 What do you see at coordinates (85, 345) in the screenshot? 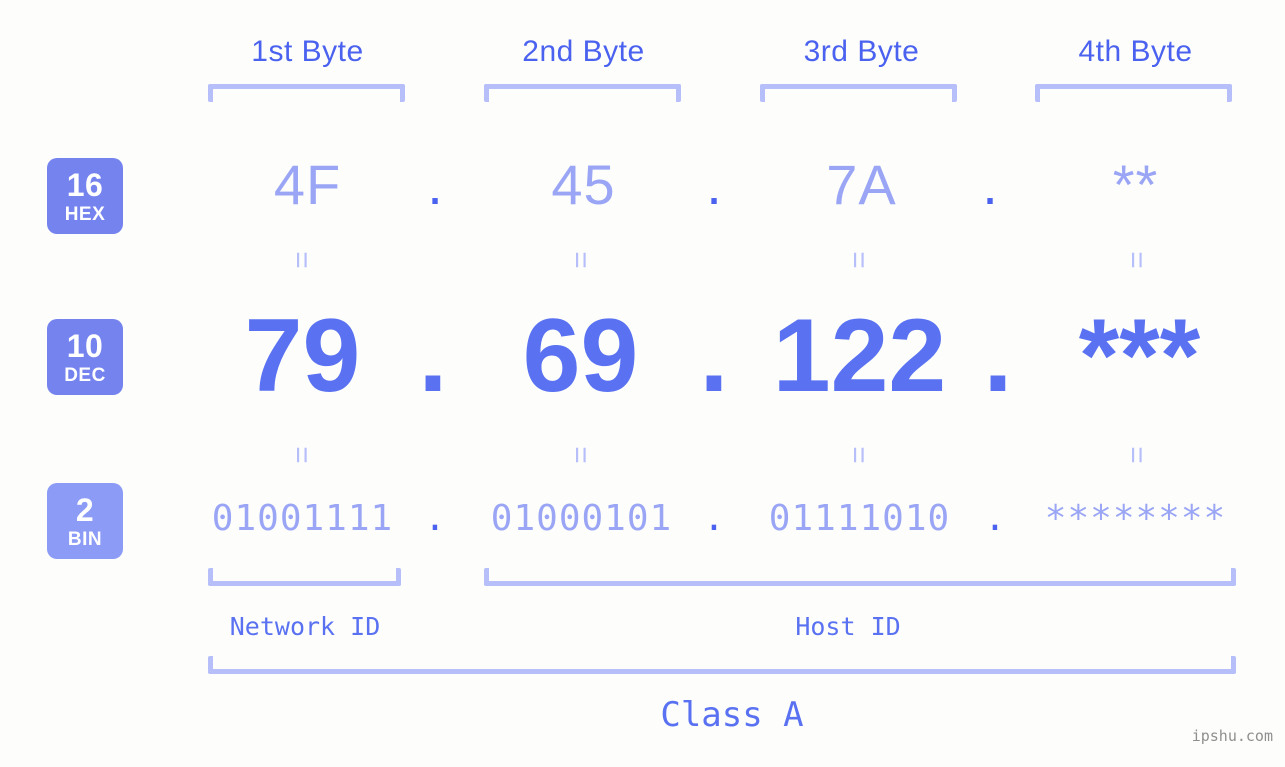
I see `base-badge-dec-number: 10` at bounding box center [85, 345].